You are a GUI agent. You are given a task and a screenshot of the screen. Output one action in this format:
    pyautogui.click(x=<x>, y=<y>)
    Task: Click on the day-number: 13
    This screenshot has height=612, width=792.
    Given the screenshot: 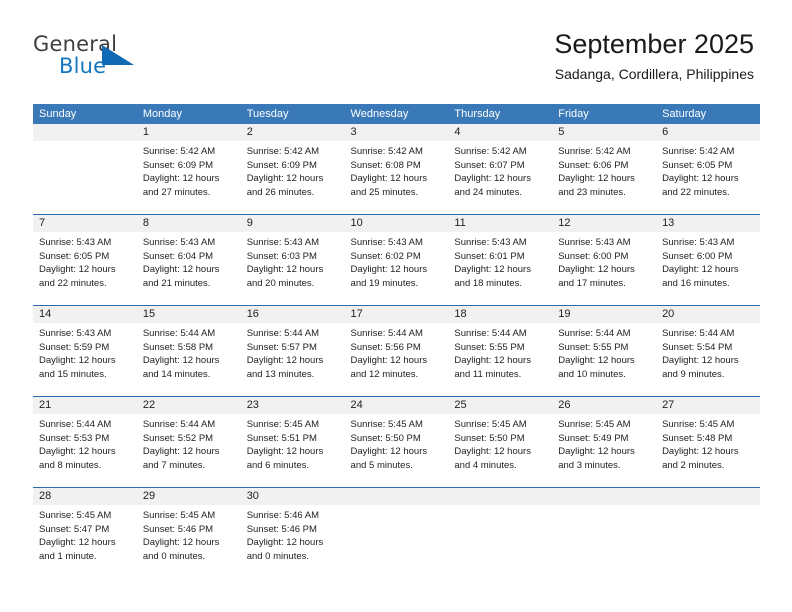 What is the action you would take?
    pyautogui.click(x=708, y=223)
    